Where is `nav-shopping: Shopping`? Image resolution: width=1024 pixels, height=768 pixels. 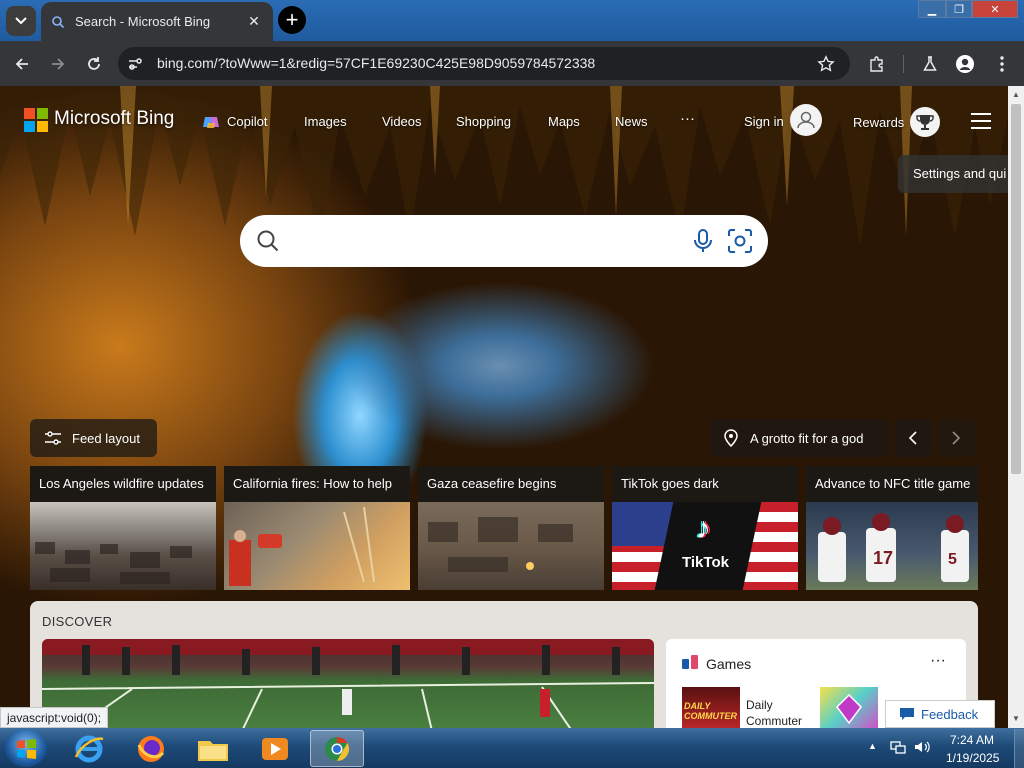
nav-shopping: Shopping is located at coordinates (483, 121).